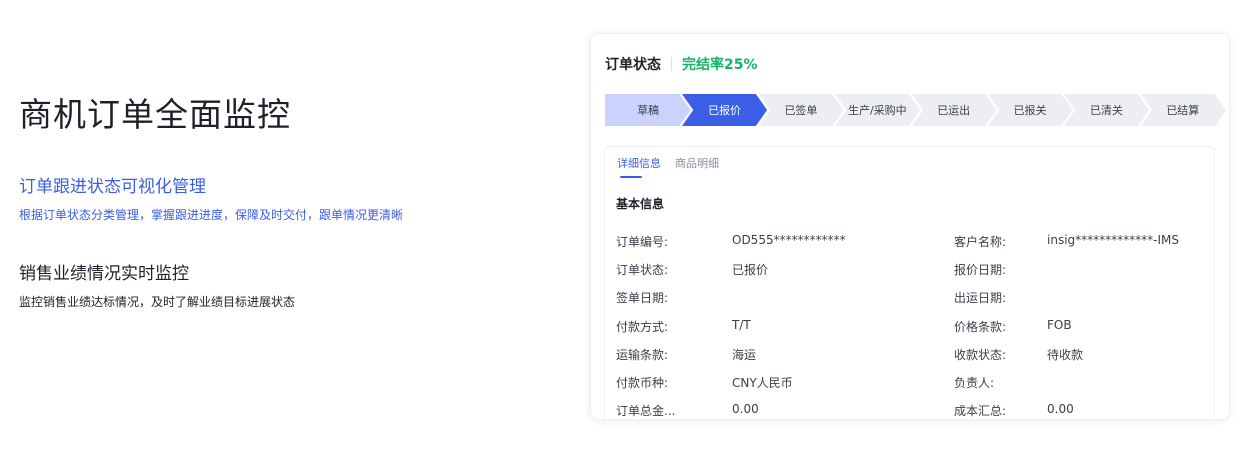  I want to click on field-label: 运输条款:, so click(642, 354).